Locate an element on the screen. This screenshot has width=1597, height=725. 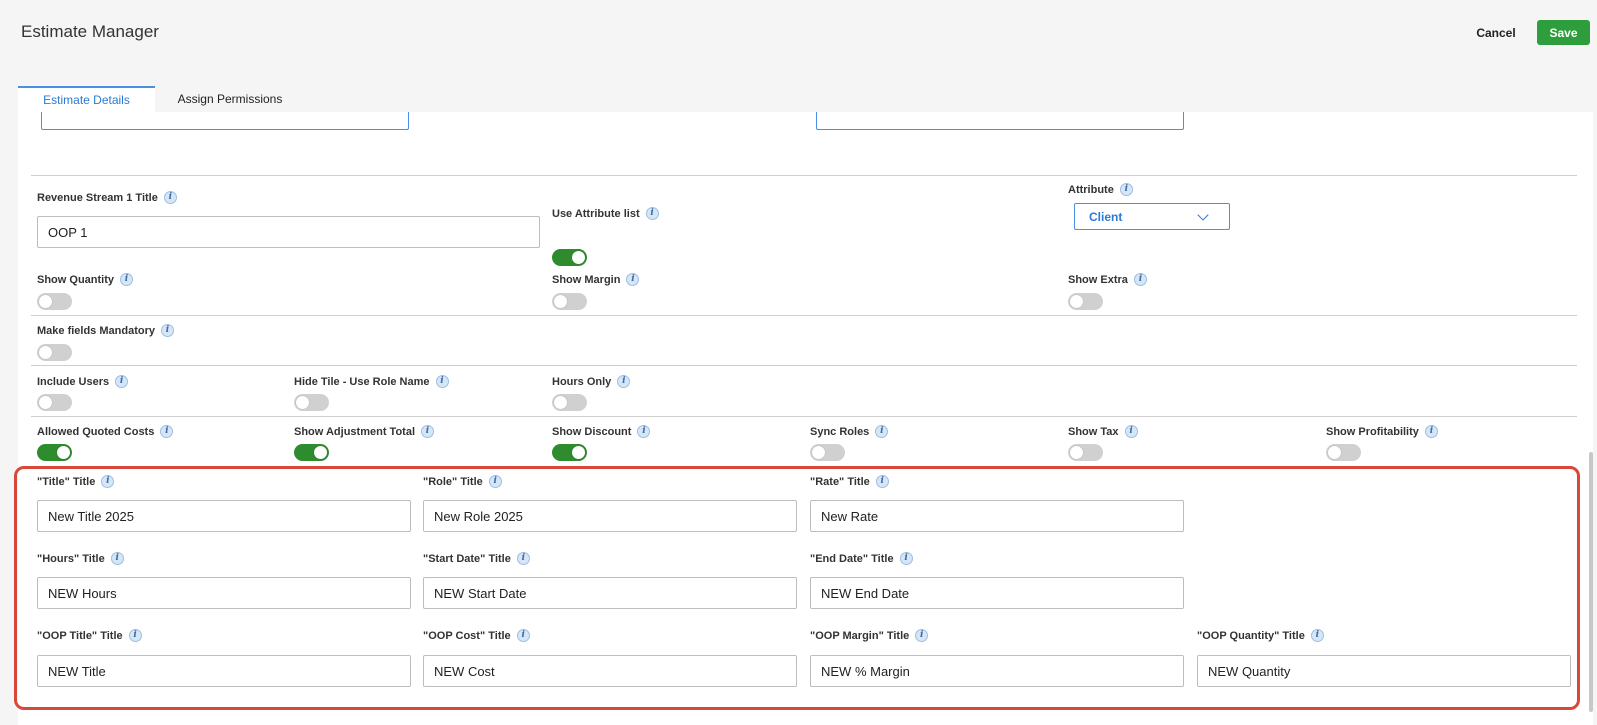
attribute-label: Attribute i is located at coordinates (1100, 189).